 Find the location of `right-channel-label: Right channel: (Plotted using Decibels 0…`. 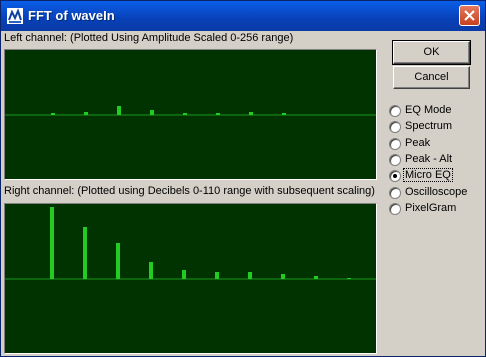

right-channel-label: Right channel: (Plotted using Decibels 0… is located at coordinates (189, 191).